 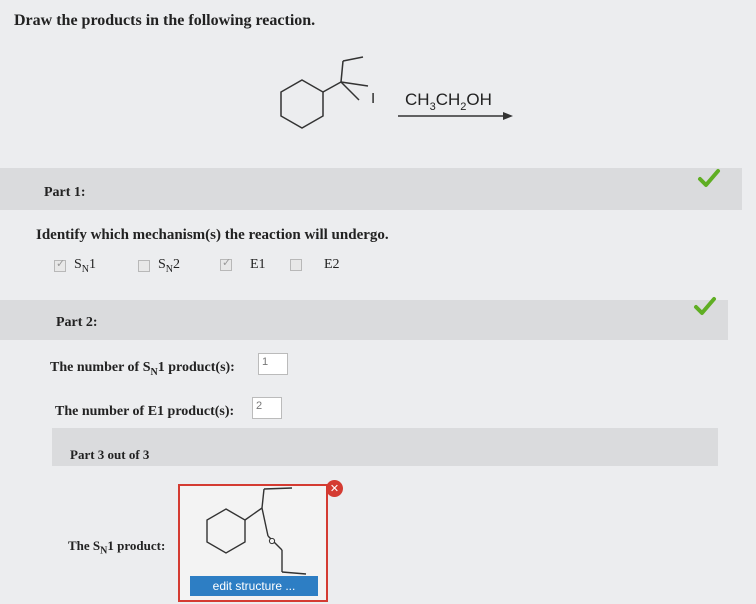 What do you see at coordinates (65, 192) in the screenshot?
I see `part1-label: Part 1:` at bounding box center [65, 192].